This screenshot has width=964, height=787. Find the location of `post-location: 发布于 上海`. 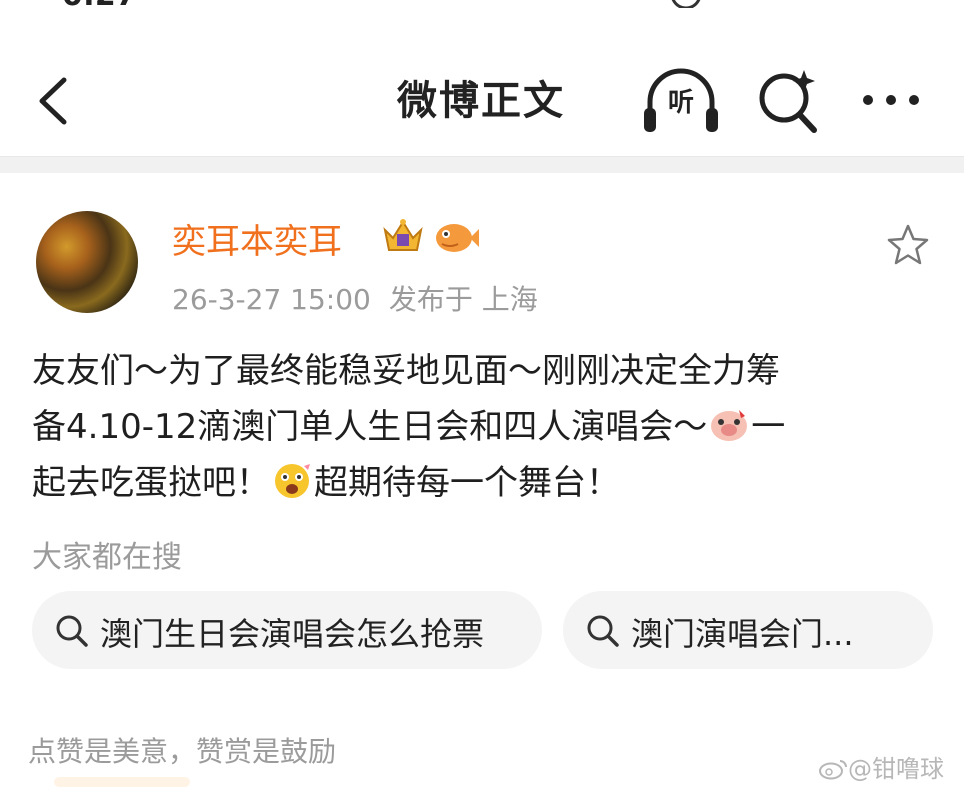

post-location: 发布于 上海 is located at coordinates (463, 299).